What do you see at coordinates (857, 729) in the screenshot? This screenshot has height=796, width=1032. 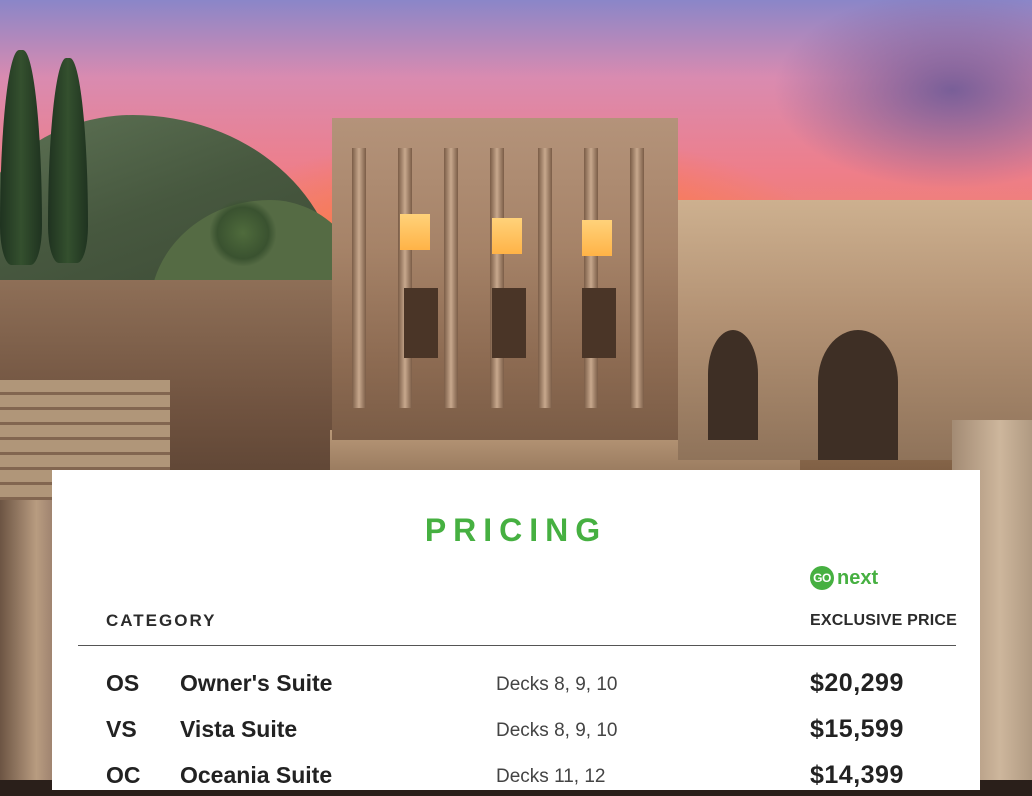 I see `suite-price: $15,599` at bounding box center [857, 729].